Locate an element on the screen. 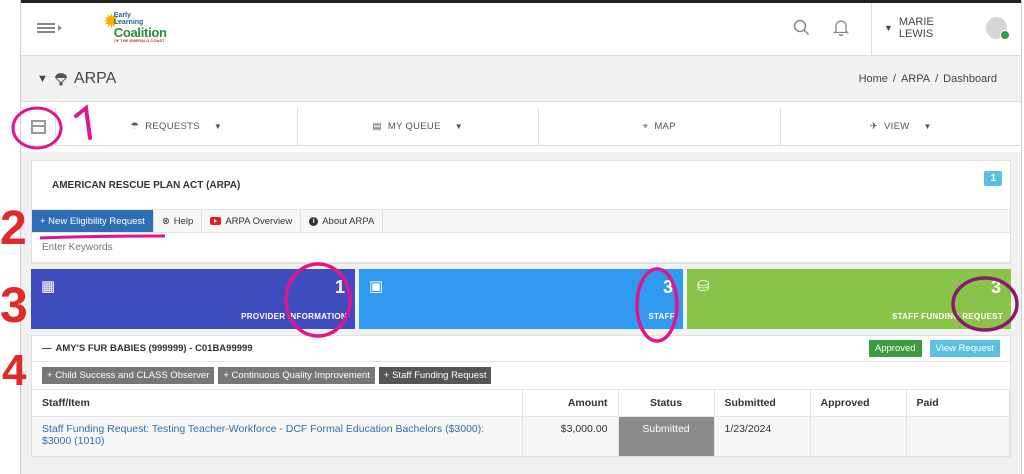  youtube-icon is located at coordinates (216, 221).